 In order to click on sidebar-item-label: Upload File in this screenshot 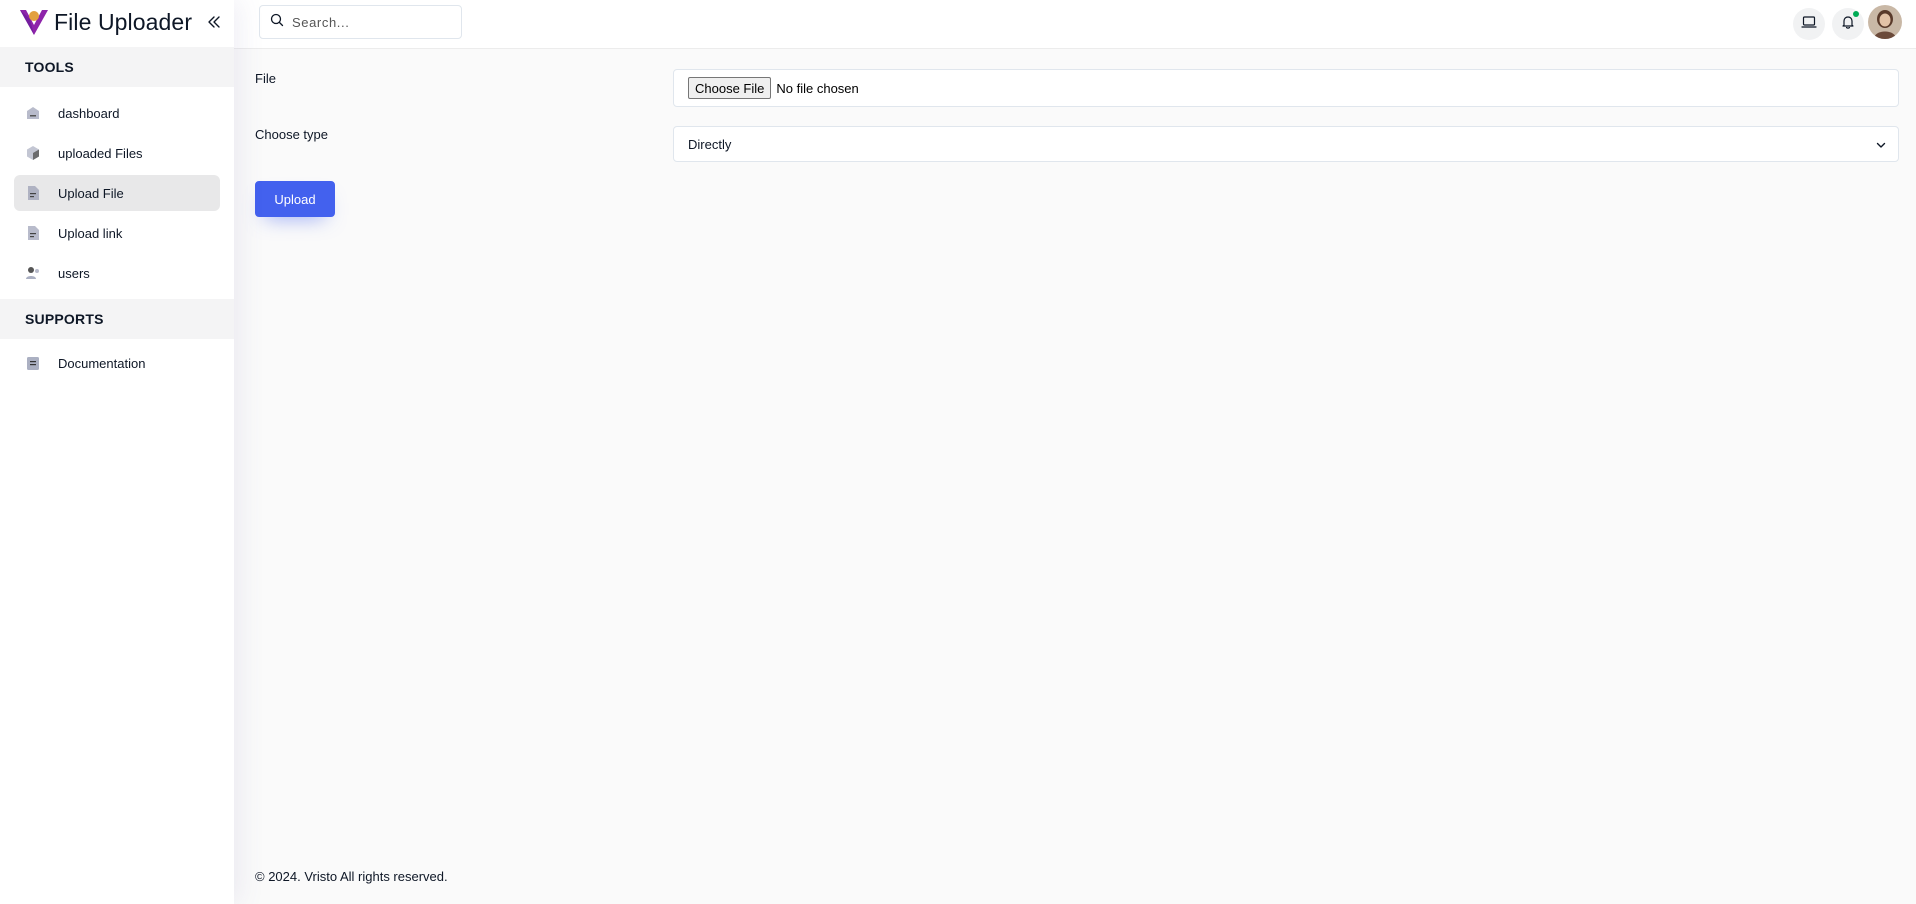, I will do `click(91, 193)`.